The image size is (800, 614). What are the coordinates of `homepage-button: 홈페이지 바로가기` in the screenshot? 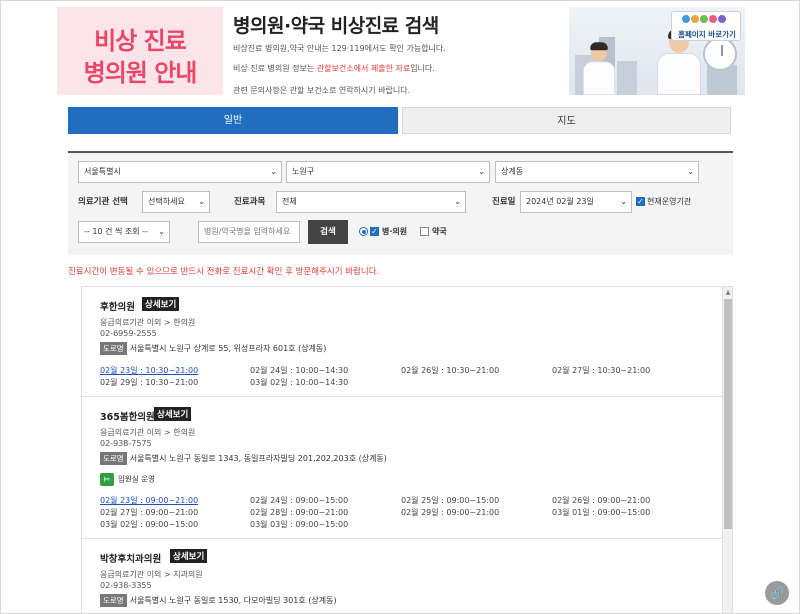 It's located at (706, 26).